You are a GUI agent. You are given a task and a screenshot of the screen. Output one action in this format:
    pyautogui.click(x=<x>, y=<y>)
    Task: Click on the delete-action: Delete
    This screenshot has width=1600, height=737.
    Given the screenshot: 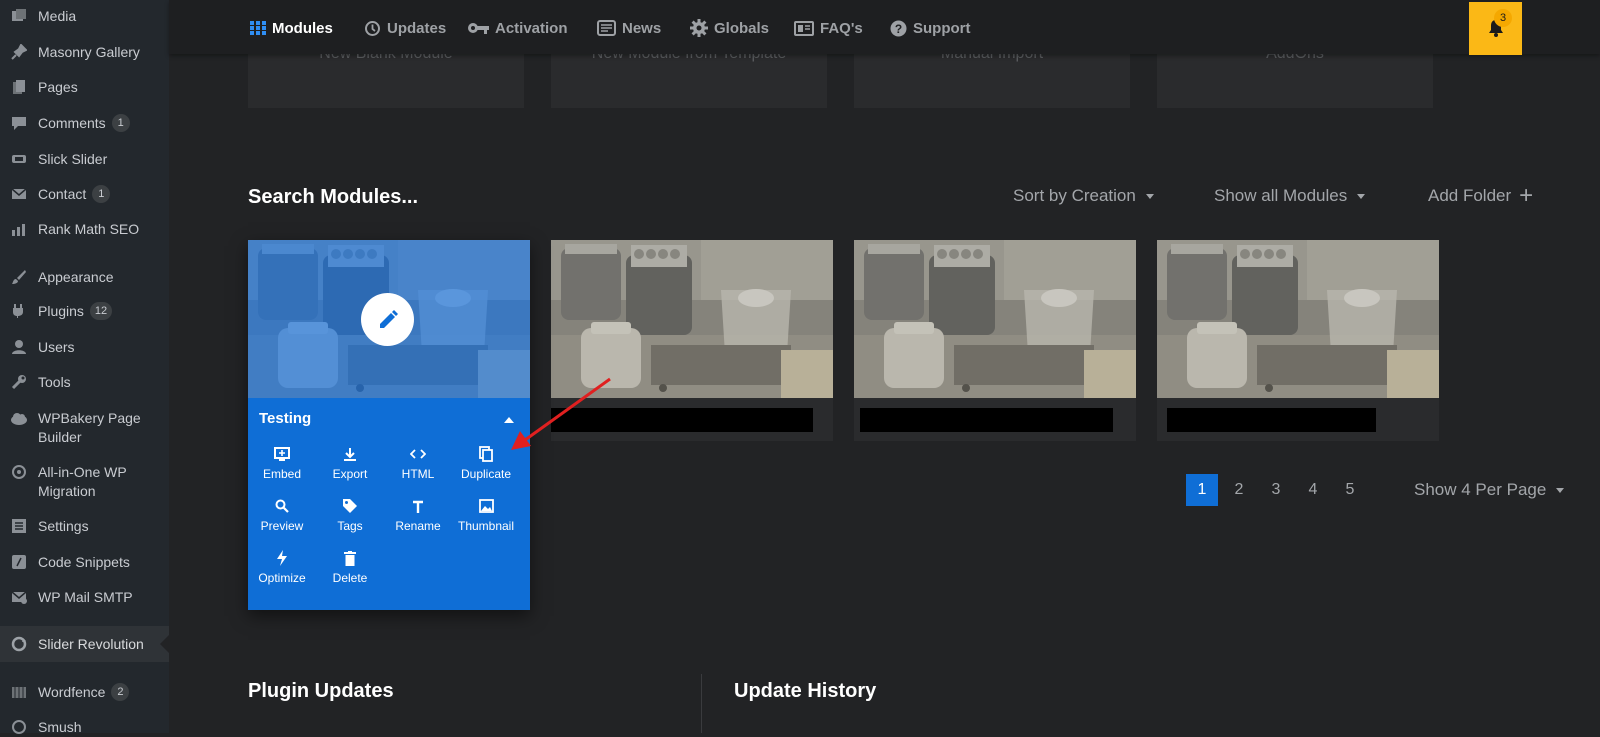 What is the action you would take?
    pyautogui.click(x=350, y=567)
    